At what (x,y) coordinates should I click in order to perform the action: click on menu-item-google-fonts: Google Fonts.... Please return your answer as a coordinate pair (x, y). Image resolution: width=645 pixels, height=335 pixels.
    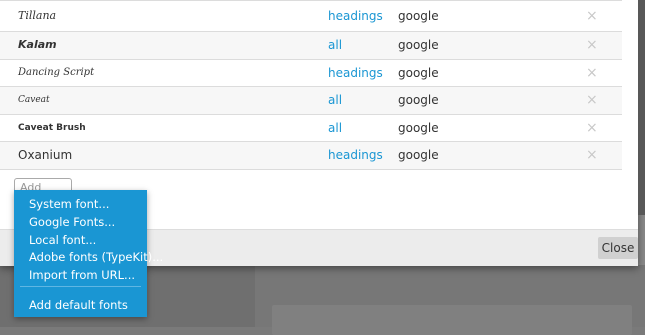
    Looking at the image, I should click on (72, 222).